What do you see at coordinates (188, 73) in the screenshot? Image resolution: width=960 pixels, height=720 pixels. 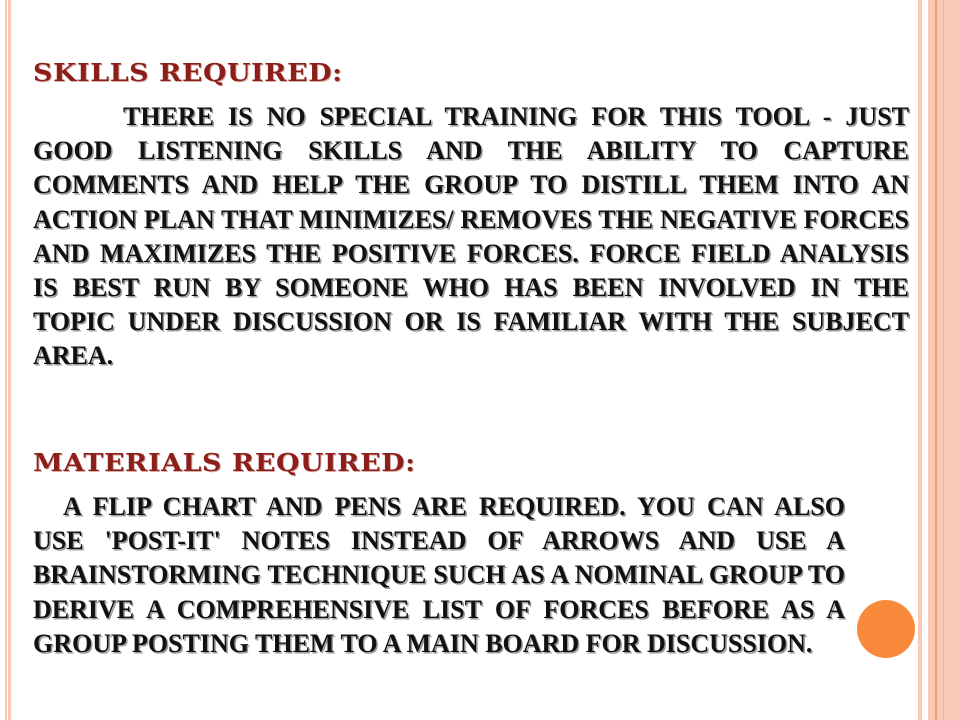 I see `skills-required-heading: Skills Required:` at bounding box center [188, 73].